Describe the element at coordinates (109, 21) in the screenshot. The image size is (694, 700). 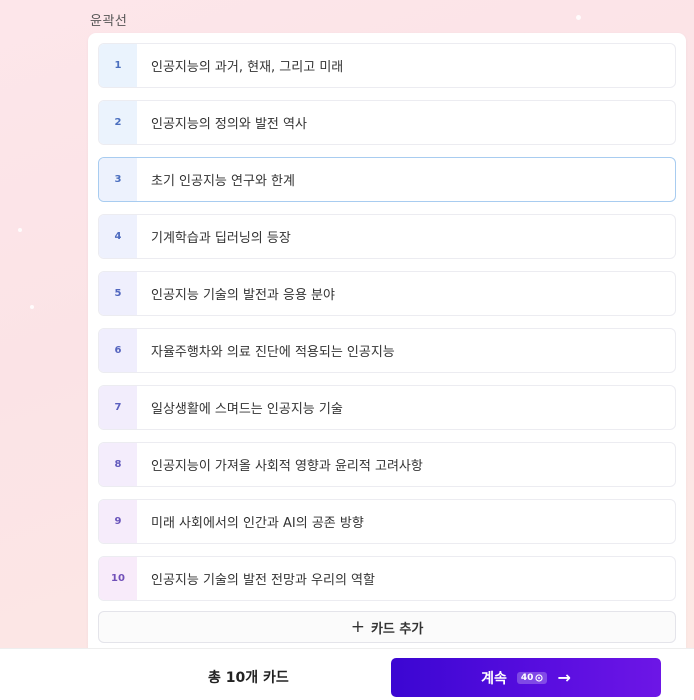
I see `outline-heading: 윤곽선` at that location.